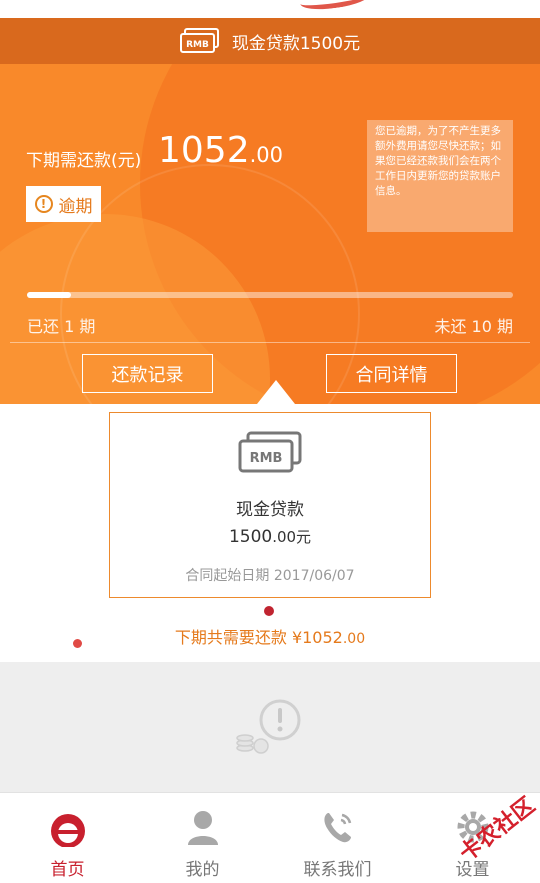  I want to click on nav-label-contact: 联系我们, so click(337, 870).